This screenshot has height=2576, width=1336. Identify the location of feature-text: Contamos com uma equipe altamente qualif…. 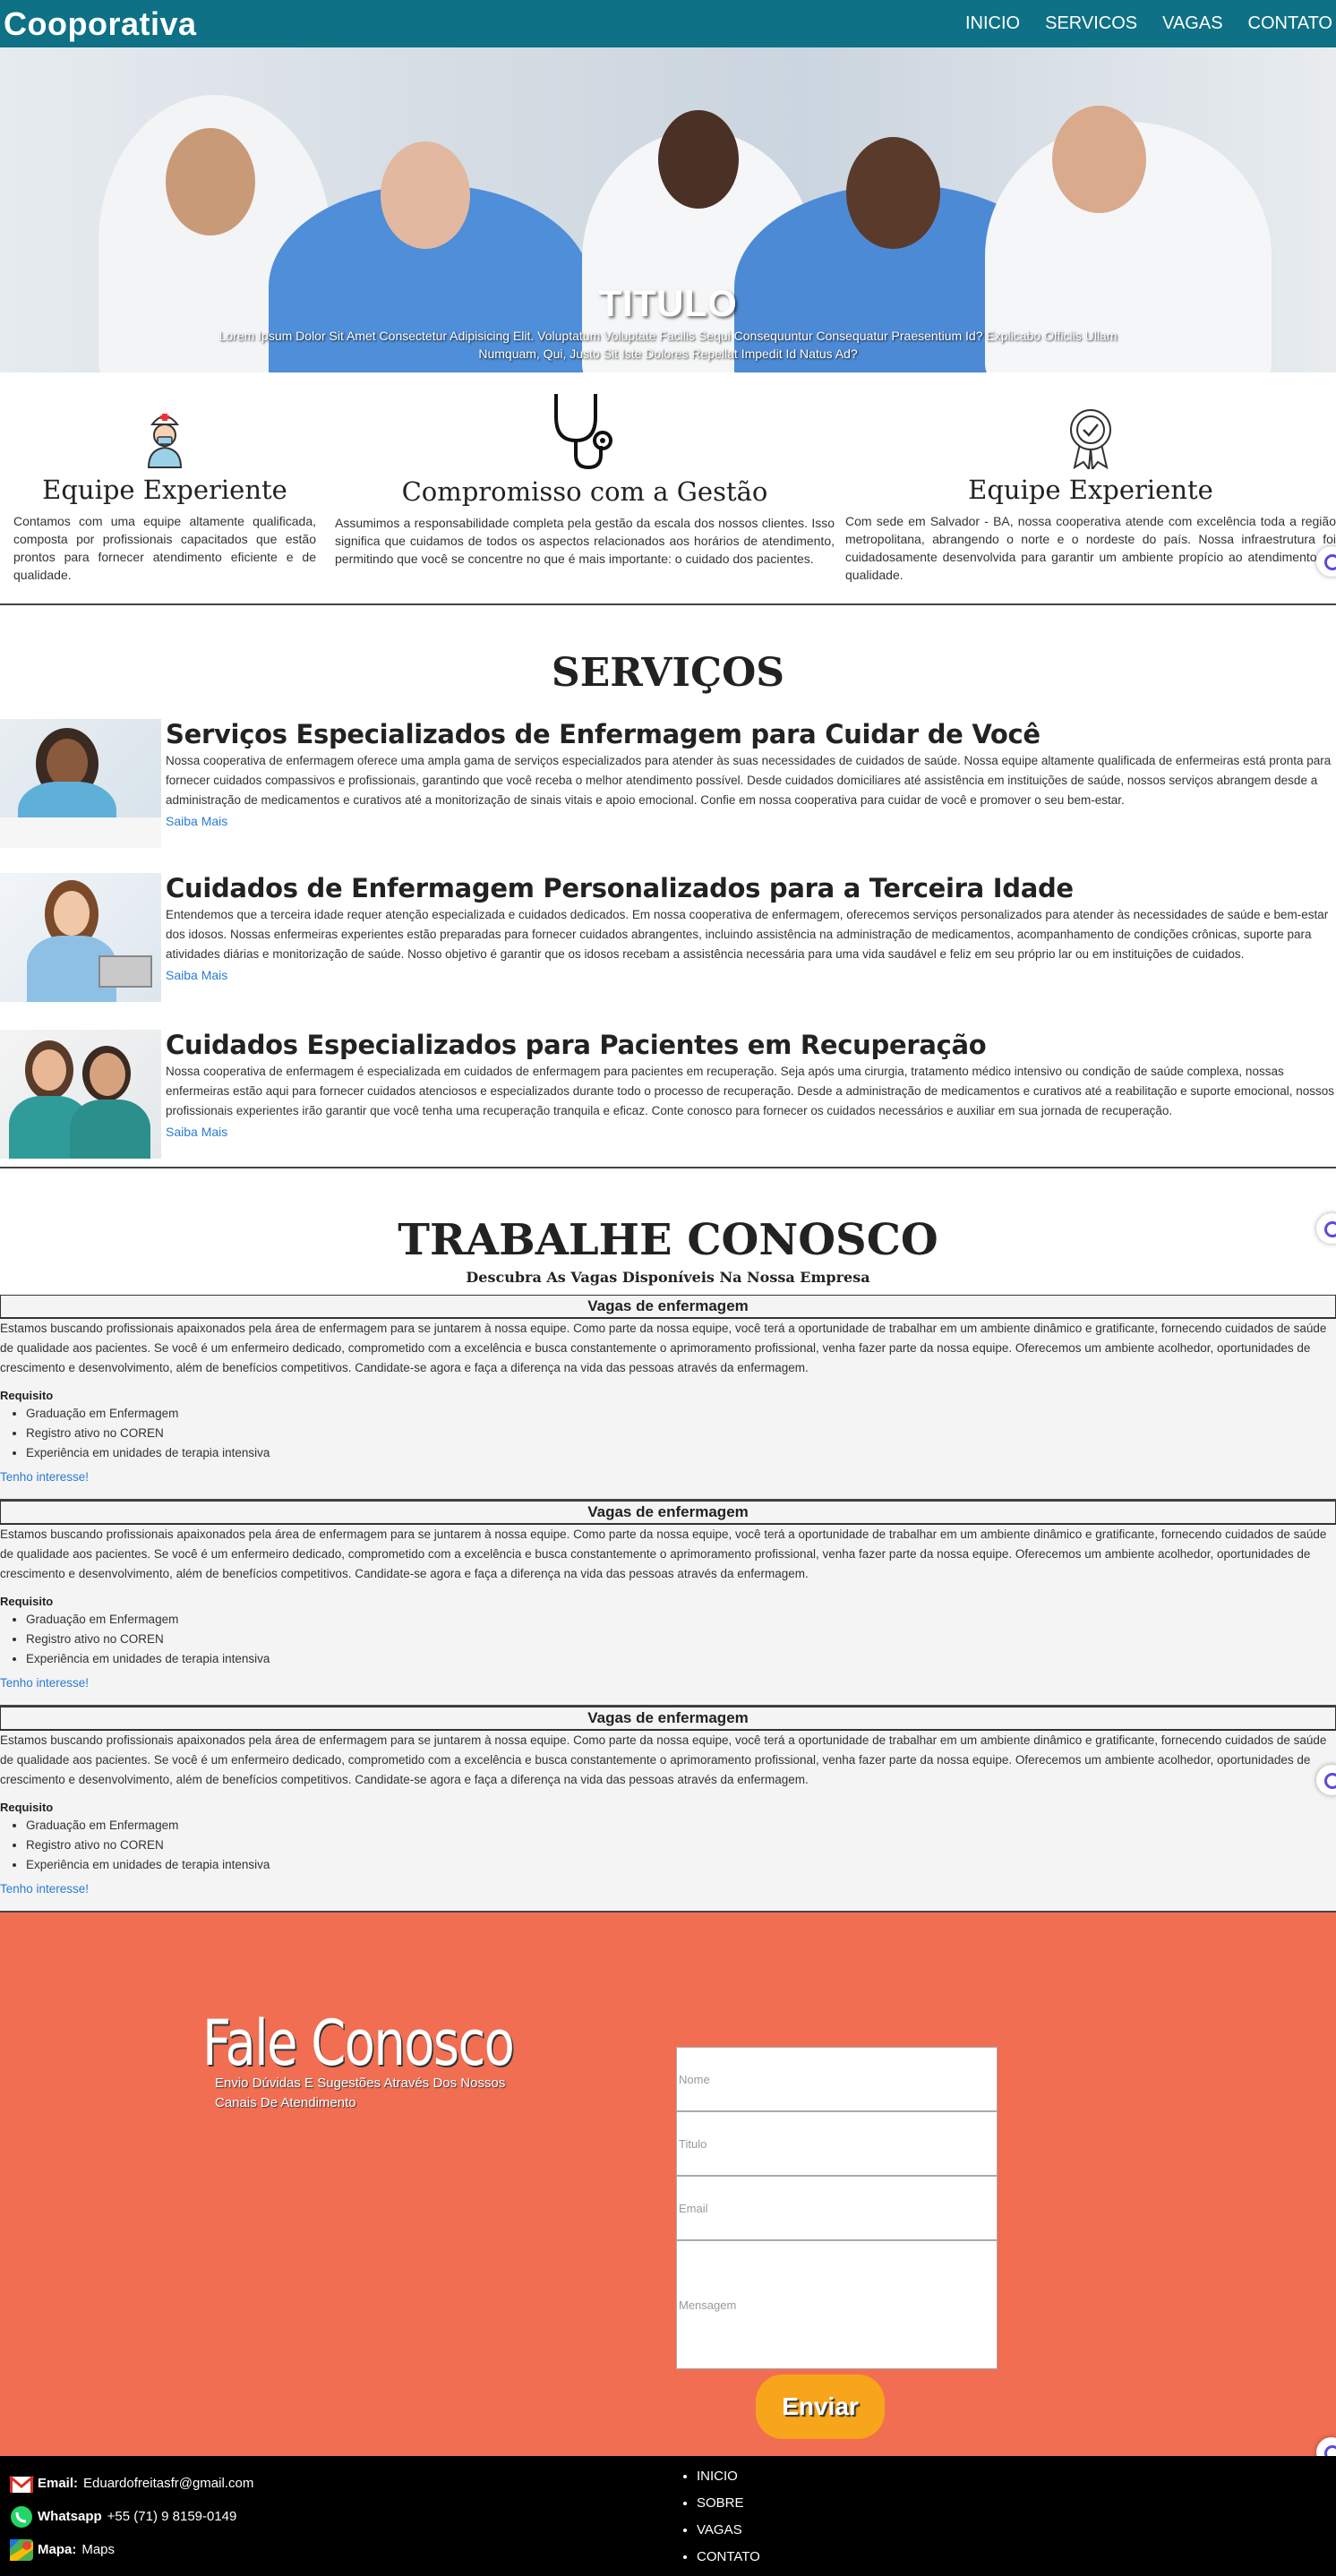
(165, 548).